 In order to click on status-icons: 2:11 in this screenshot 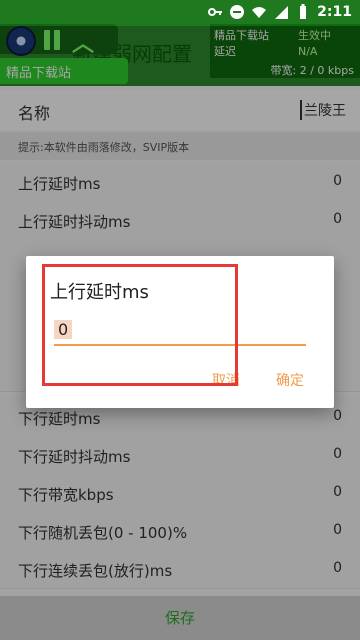, I will do `click(279, 12)`.